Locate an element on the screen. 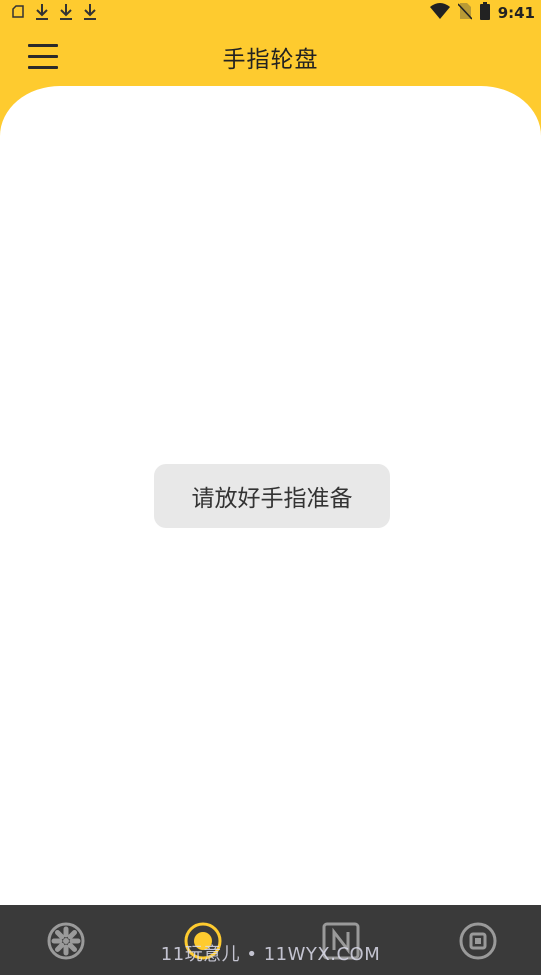 The width and height of the screenshot is (541, 975). n-box-icon is located at coordinates (341, 943).